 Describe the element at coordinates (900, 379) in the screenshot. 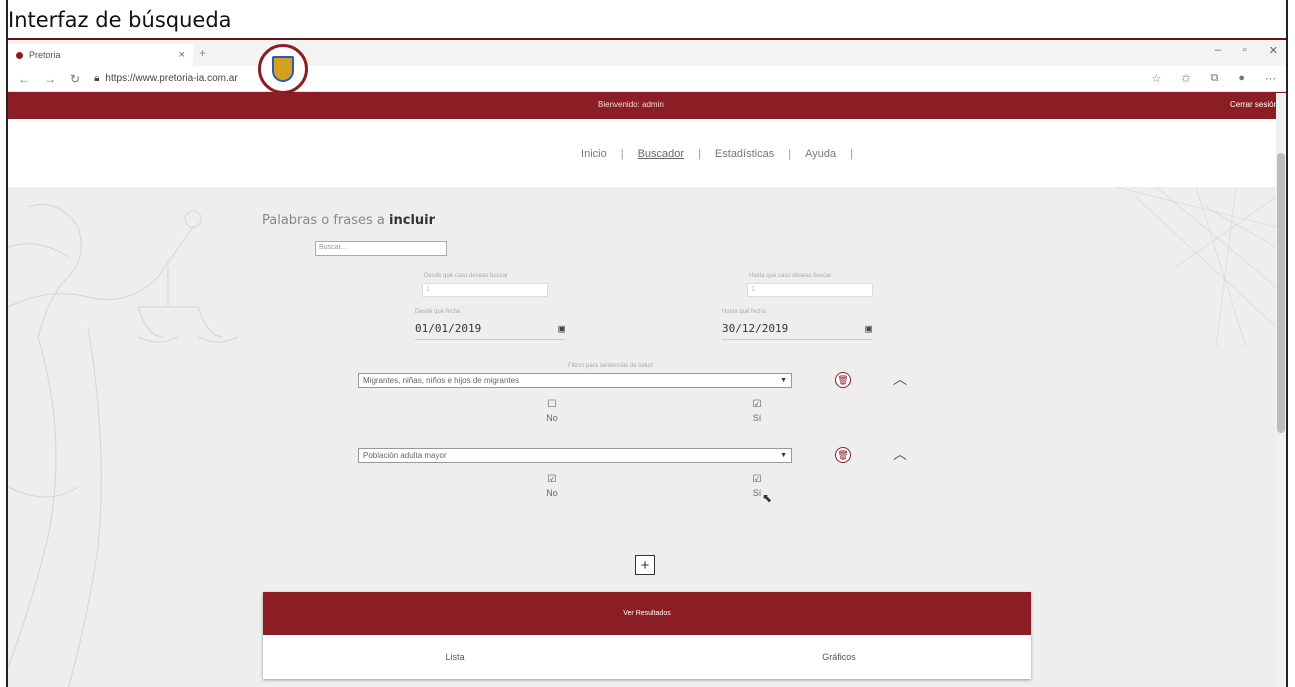

I see `collapse-filter-1-icon: ︿` at that location.